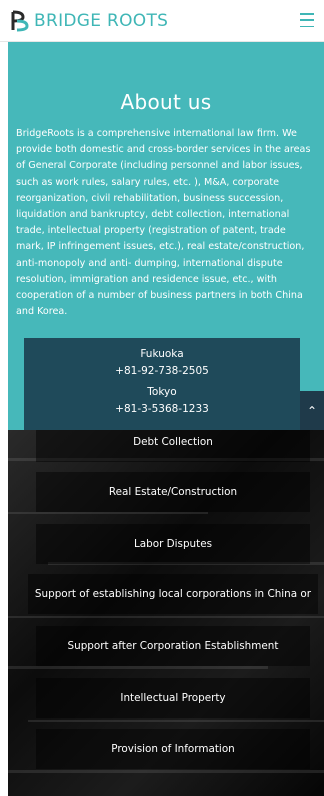 The width and height of the screenshot is (324, 796). Describe the element at coordinates (162, 371) in the screenshot. I see `office-phone: +81-92-738-2505` at that location.